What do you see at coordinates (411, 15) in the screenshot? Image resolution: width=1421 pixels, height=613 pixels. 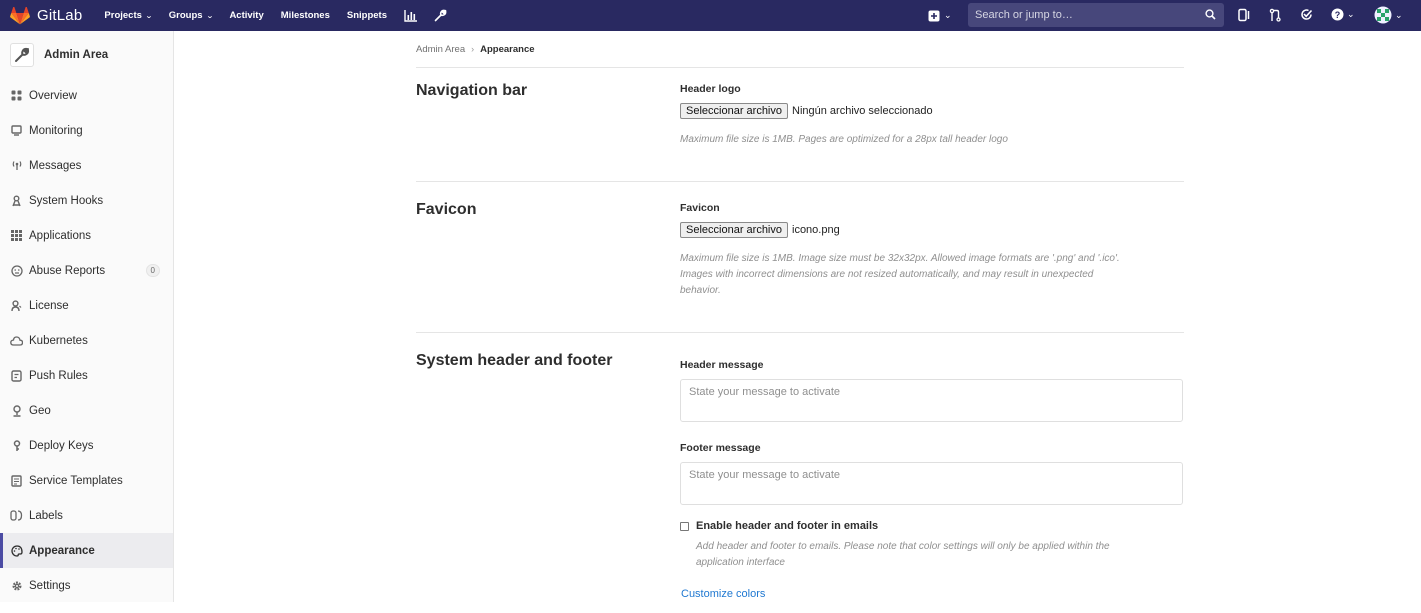 I see `chart-icon` at bounding box center [411, 15].